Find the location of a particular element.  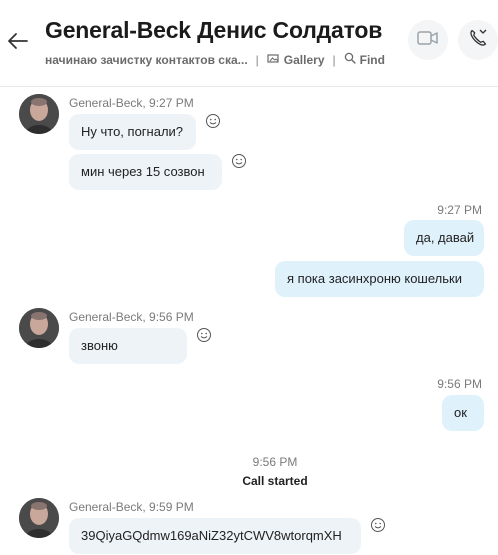

header-divider is located at coordinates (249, 86).